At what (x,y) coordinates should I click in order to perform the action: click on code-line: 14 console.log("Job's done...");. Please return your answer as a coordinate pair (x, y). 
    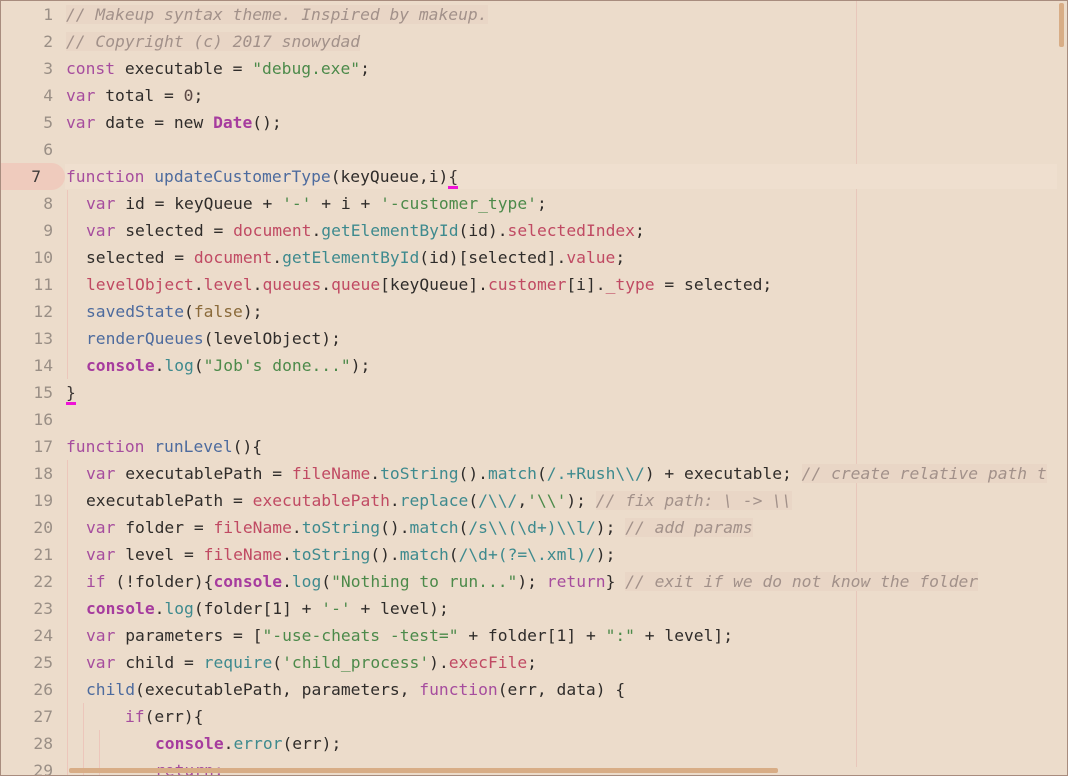
    Looking at the image, I should click on (534, 365).